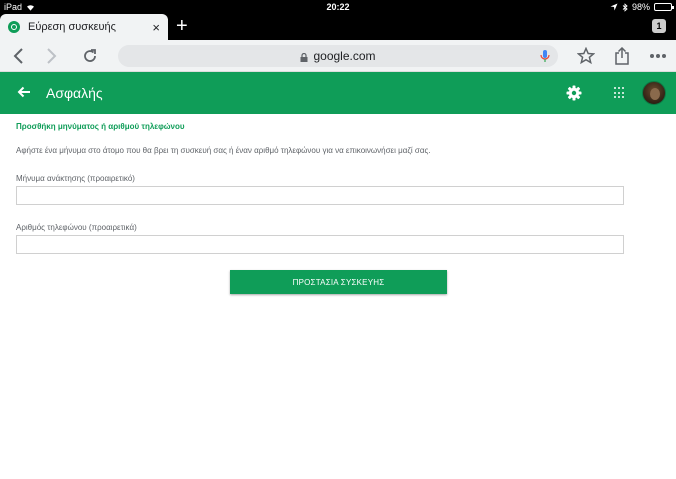 This screenshot has width=676, height=479. I want to click on battery-icon, so click(664, 7).